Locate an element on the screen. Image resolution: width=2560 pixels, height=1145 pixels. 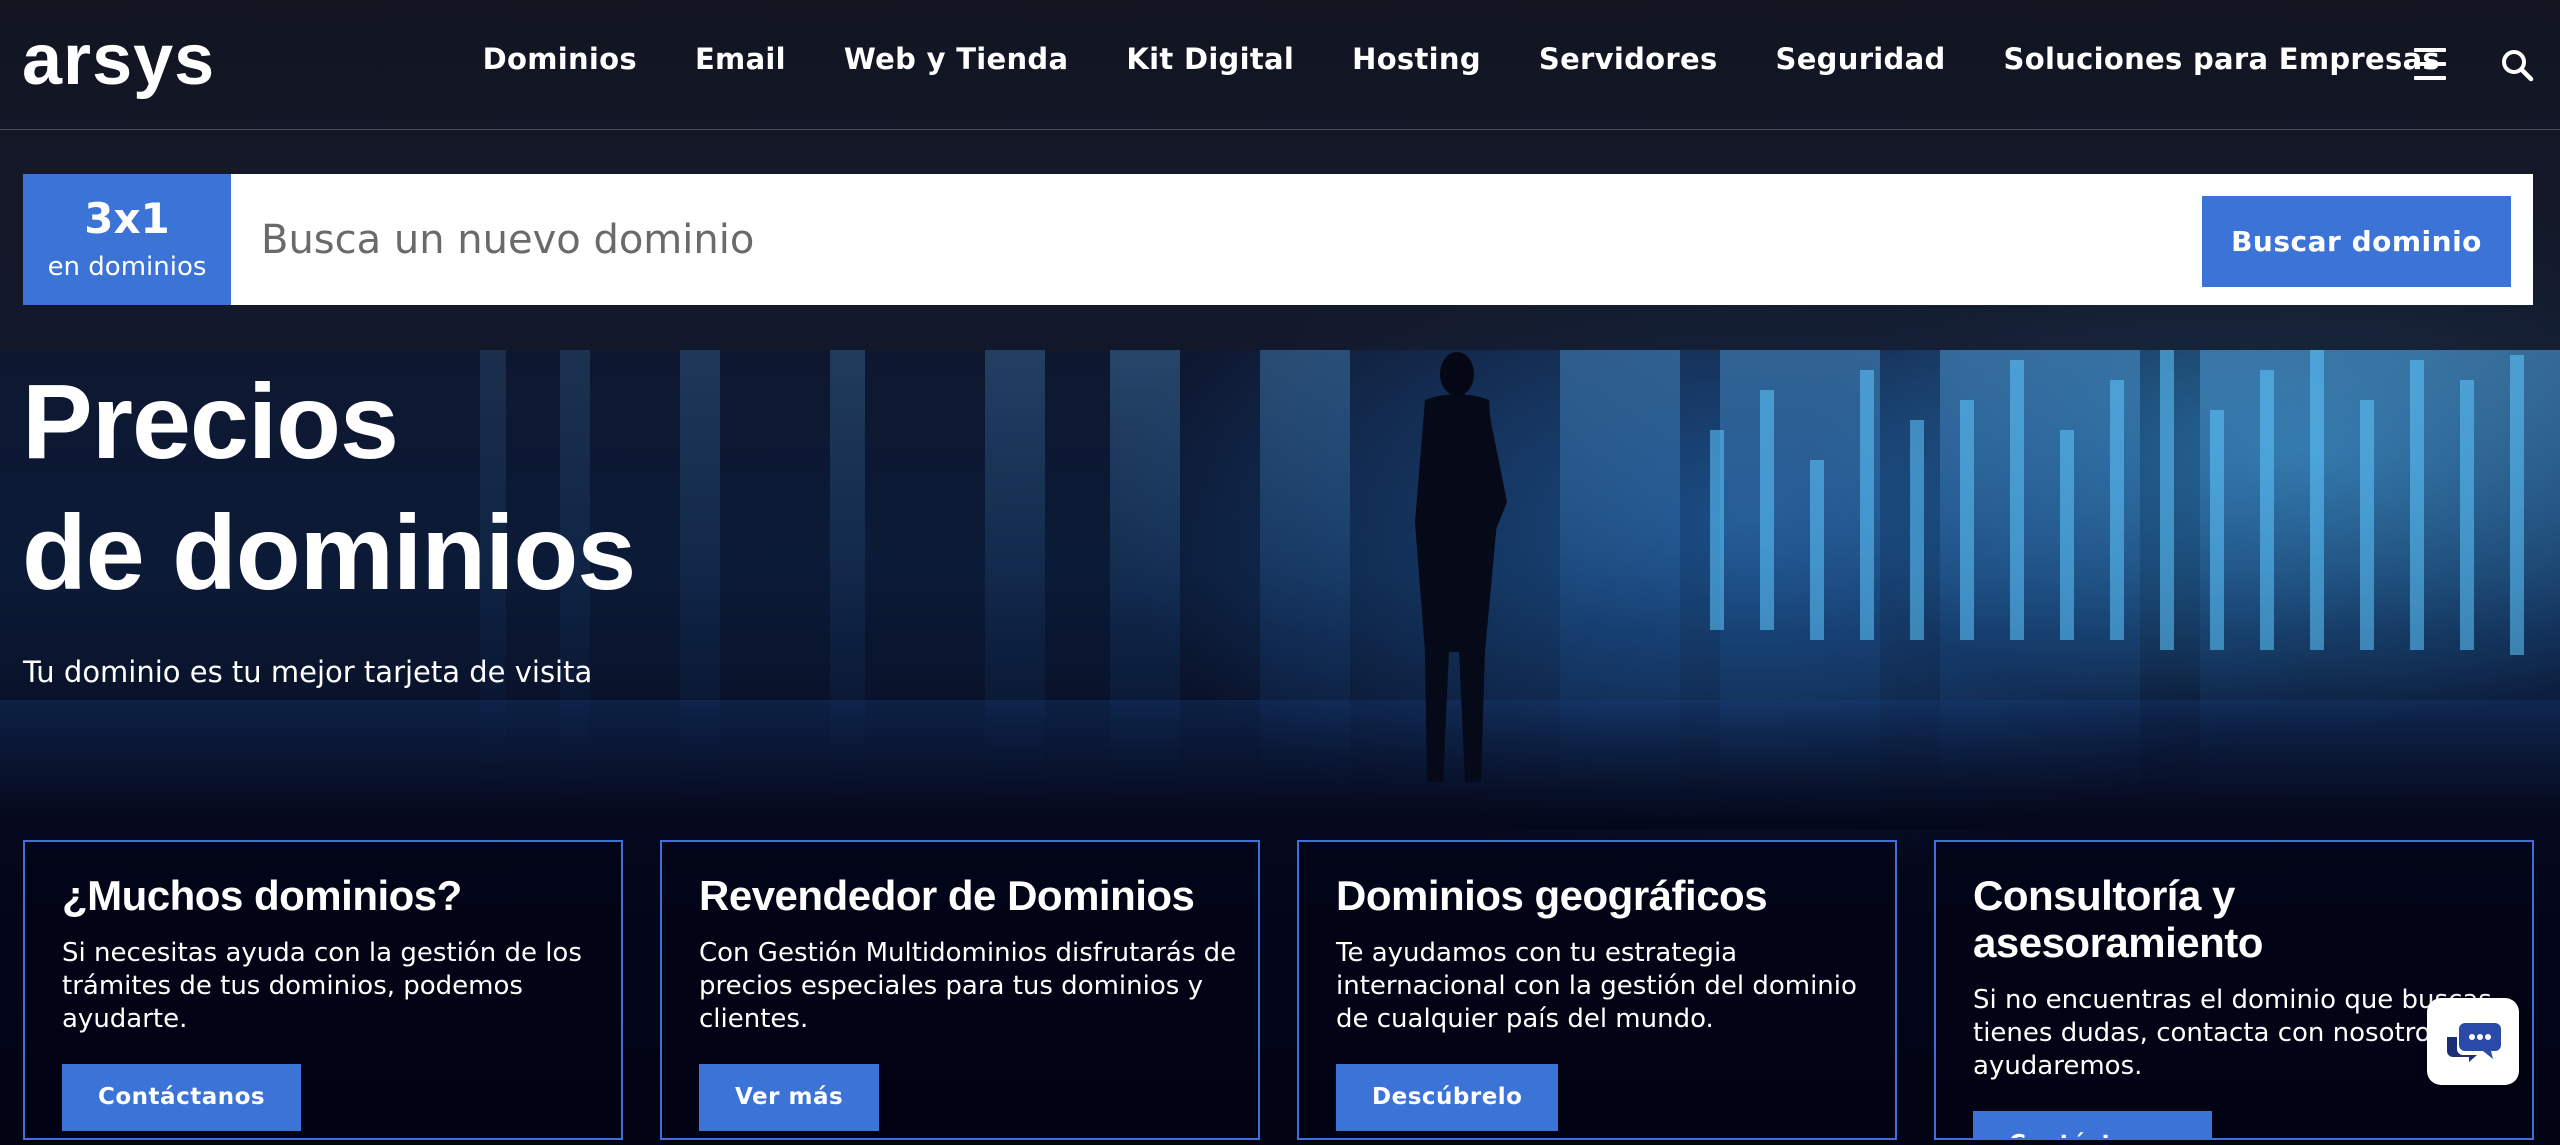
chat-bubble-icon is located at coordinates (2474, 1042).